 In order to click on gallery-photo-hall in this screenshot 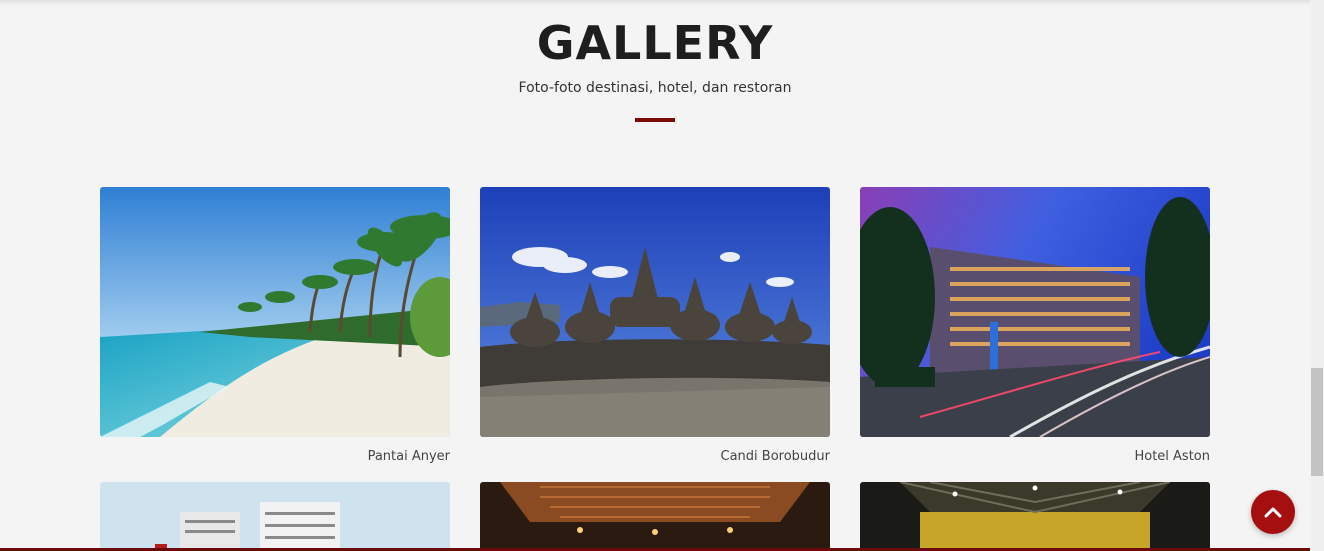, I will do `click(1035, 516)`.